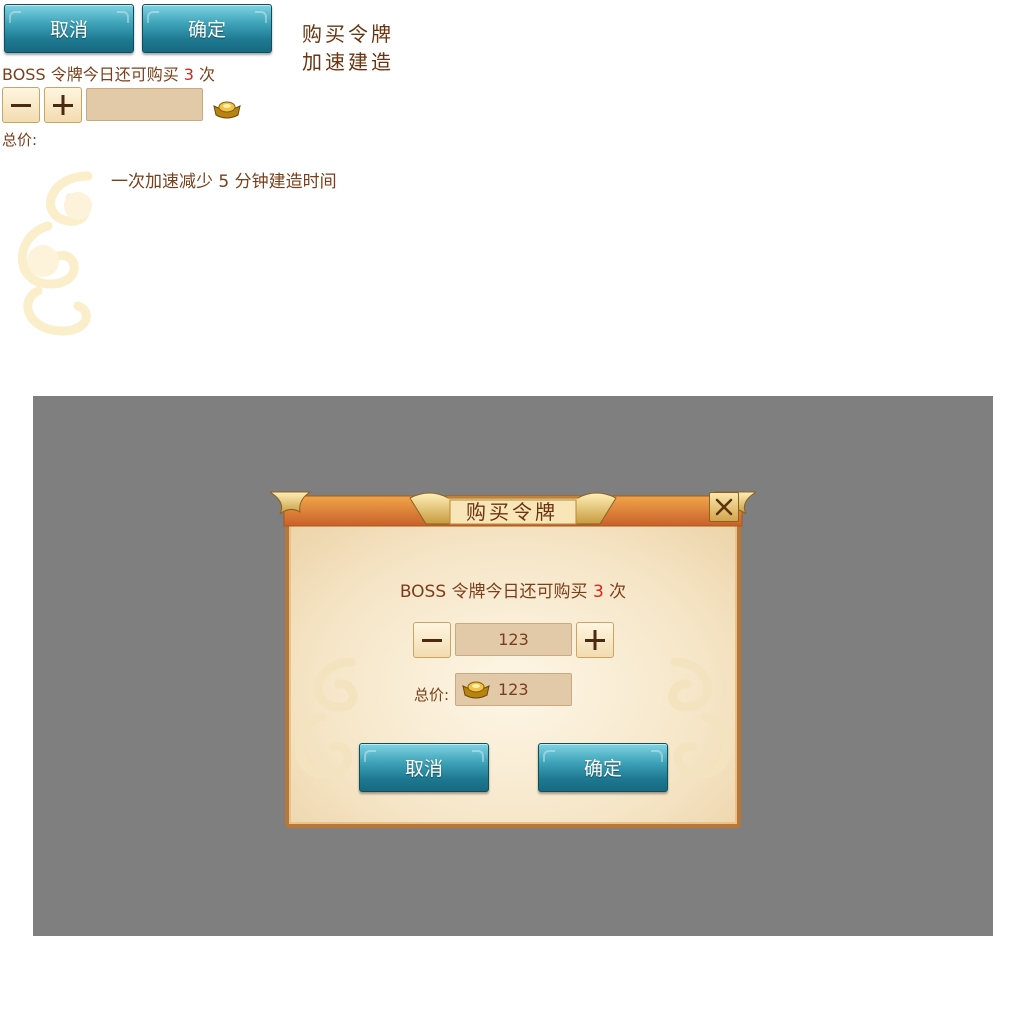 Image resolution: width=1024 pixels, height=1024 pixels. What do you see at coordinates (20, 140) in the screenshot?
I see `asset-total-label: 总价:` at bounding box center [20, 140].